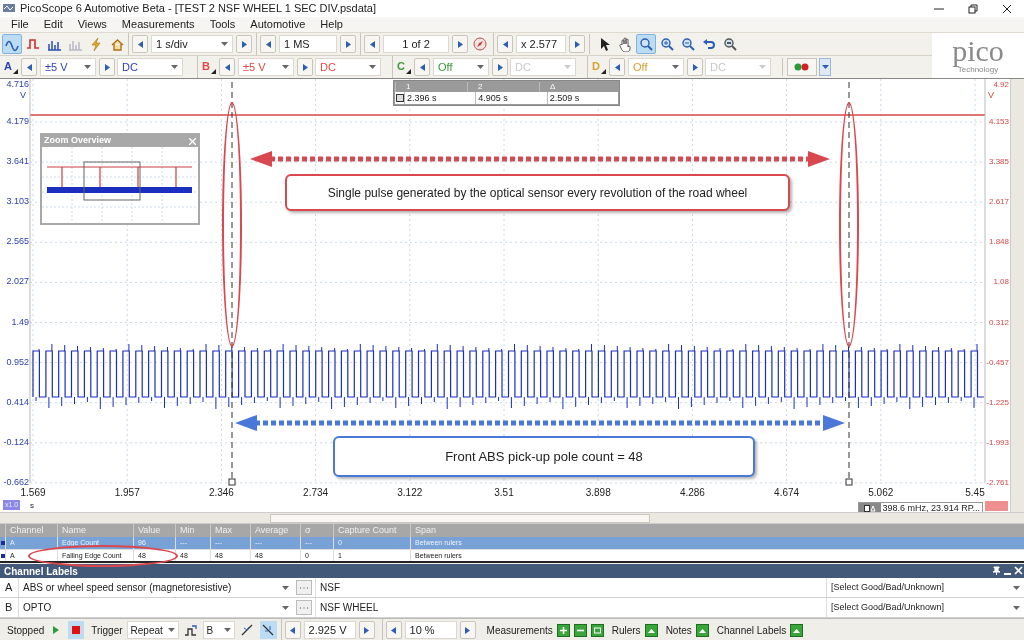 The height and width of the screenshot is (640, 1024). I want to click on lightning-icon, so click(96, 44).